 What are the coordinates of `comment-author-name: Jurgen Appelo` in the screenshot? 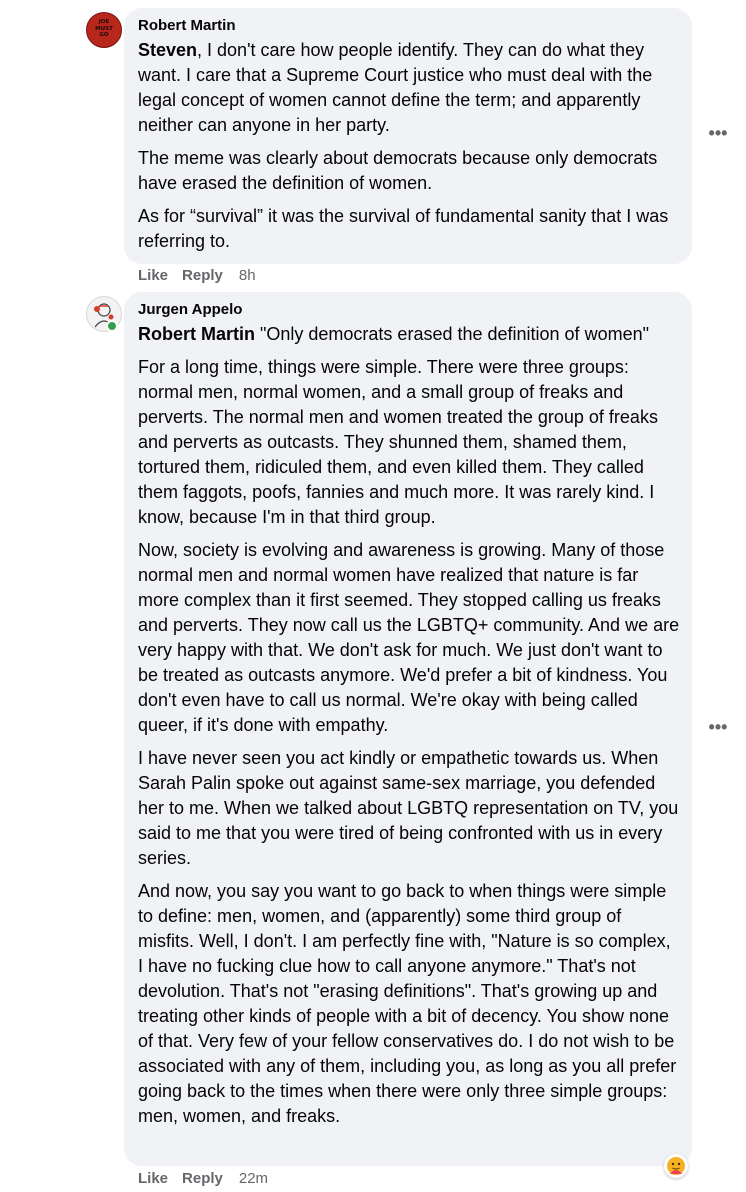 It's located at (409, 310).